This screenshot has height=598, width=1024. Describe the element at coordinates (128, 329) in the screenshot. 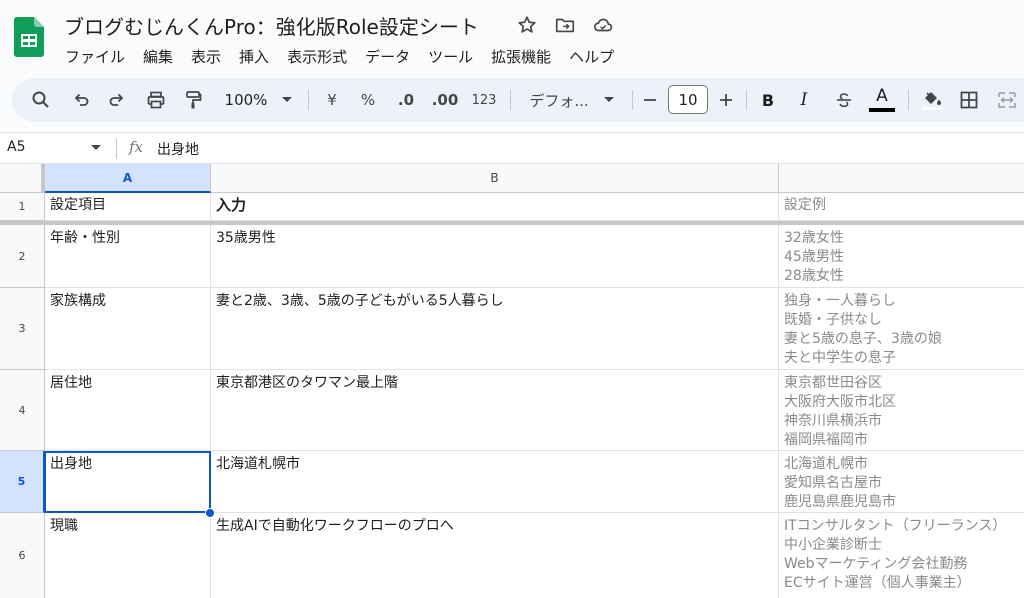

I see `cell-a3: 家族構成` at that location.